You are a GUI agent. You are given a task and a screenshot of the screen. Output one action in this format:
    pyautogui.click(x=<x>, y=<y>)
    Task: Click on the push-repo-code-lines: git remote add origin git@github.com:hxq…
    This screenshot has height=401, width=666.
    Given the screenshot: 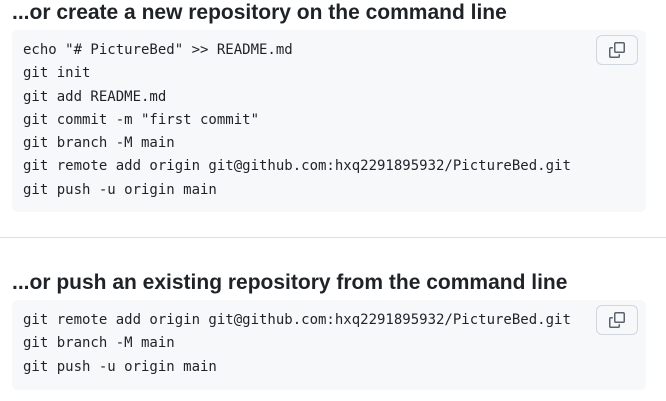 What is the action you would take?
    pyautogui.click(x=297, y=344)
    